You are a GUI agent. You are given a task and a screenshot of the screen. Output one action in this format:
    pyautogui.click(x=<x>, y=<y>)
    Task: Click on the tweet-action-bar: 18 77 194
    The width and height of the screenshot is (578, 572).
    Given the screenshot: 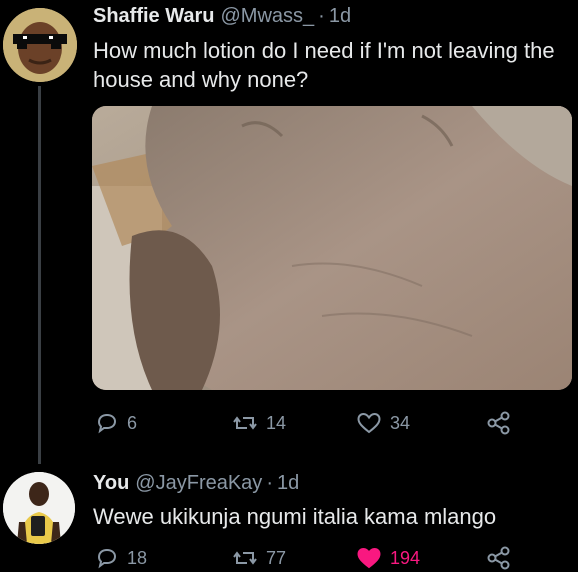 What is the action you would take?
    pyautogui.click(x=289, y=557)
    